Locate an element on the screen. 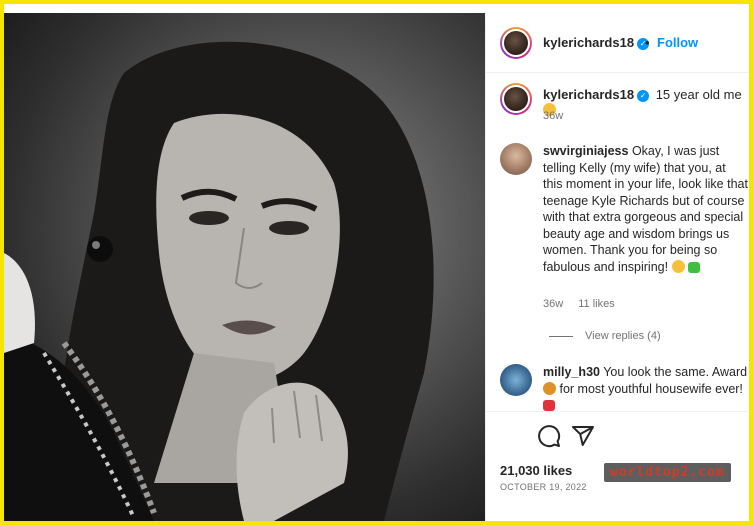 This screenshot has height=525, width=753. caption: kylerichards18 ✓ 15 year old me is located at coordinates (643, 102).